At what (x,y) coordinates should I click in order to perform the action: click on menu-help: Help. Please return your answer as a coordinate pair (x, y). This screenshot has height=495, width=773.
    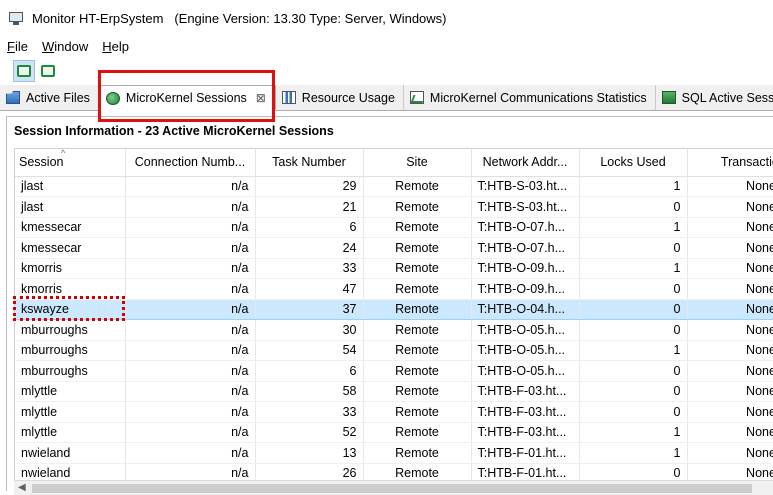
    Looking at the image, I should click on (115, 46).